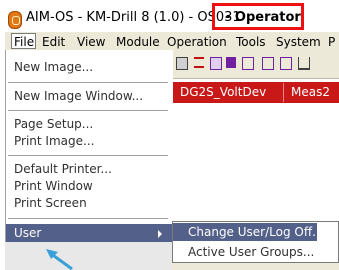 The height and width of the screenshot is (270, 339). What do you see at coordinates (263, 17) in the screenshot?
I see `window-title-role: - Operator` at bounding box center [263, 17].